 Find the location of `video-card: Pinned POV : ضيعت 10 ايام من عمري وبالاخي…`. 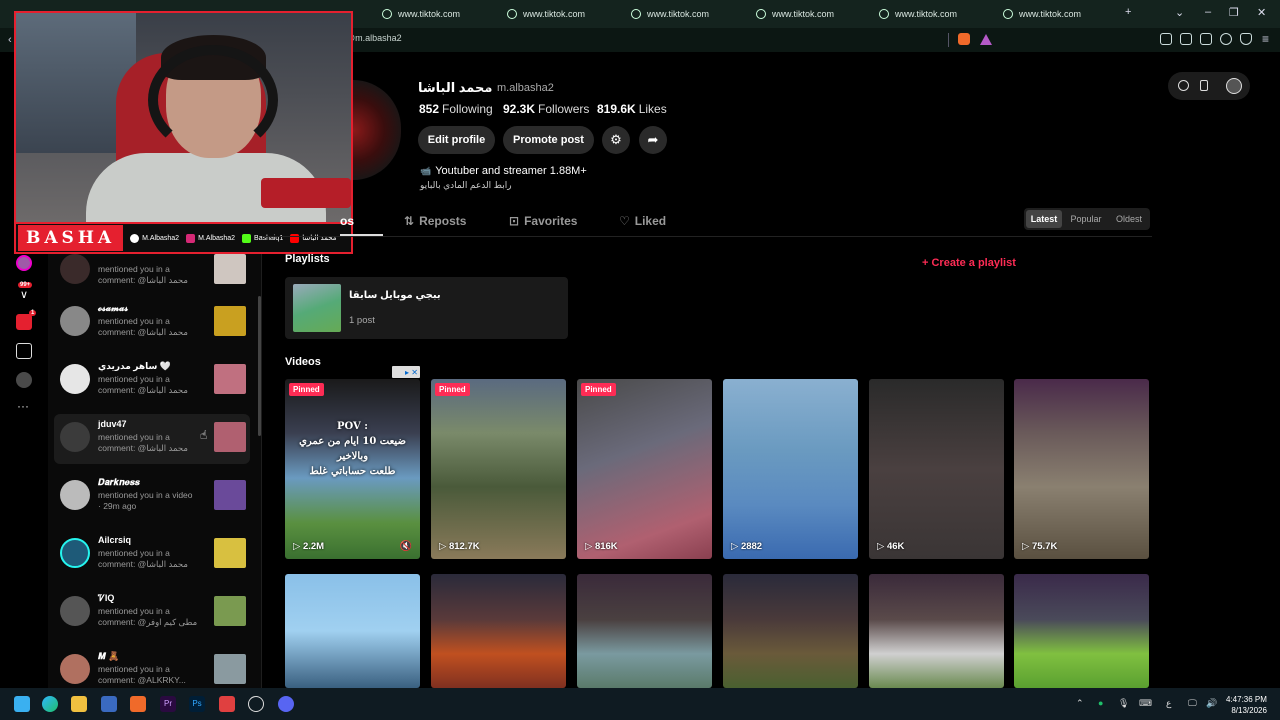

video-card: Pinned POV : ضيعت 10 ايام من عمري وبالاخي… is located at coordinates (352, 469).